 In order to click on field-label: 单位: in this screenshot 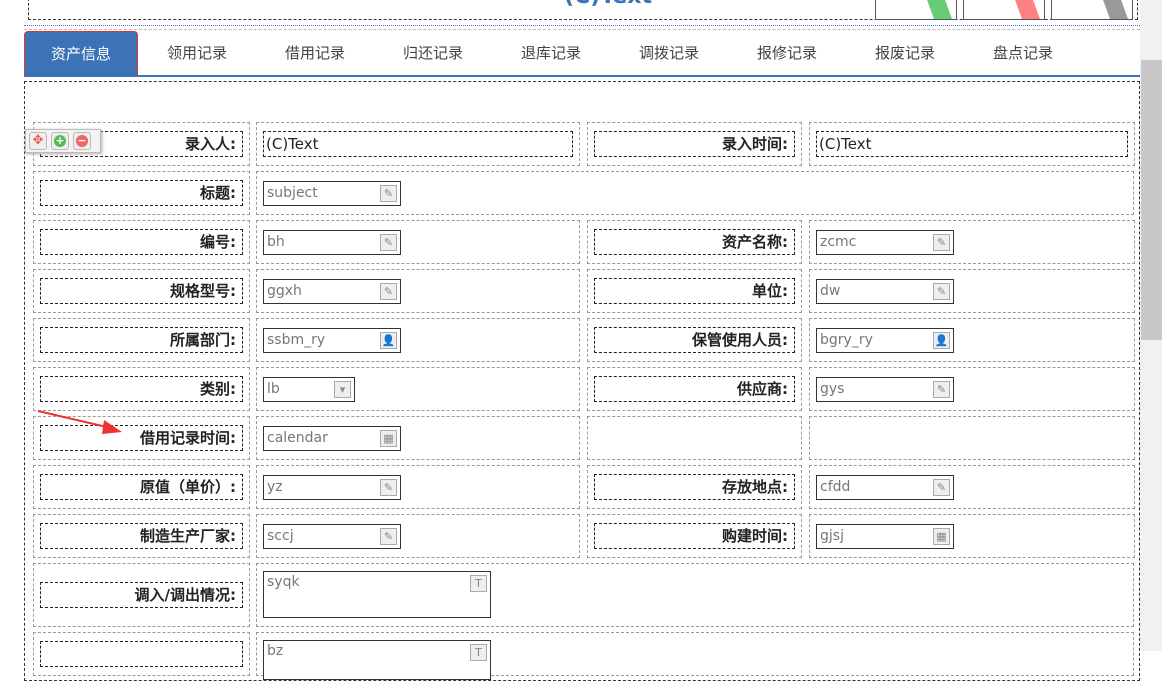, I will do `click(694, 291)`.